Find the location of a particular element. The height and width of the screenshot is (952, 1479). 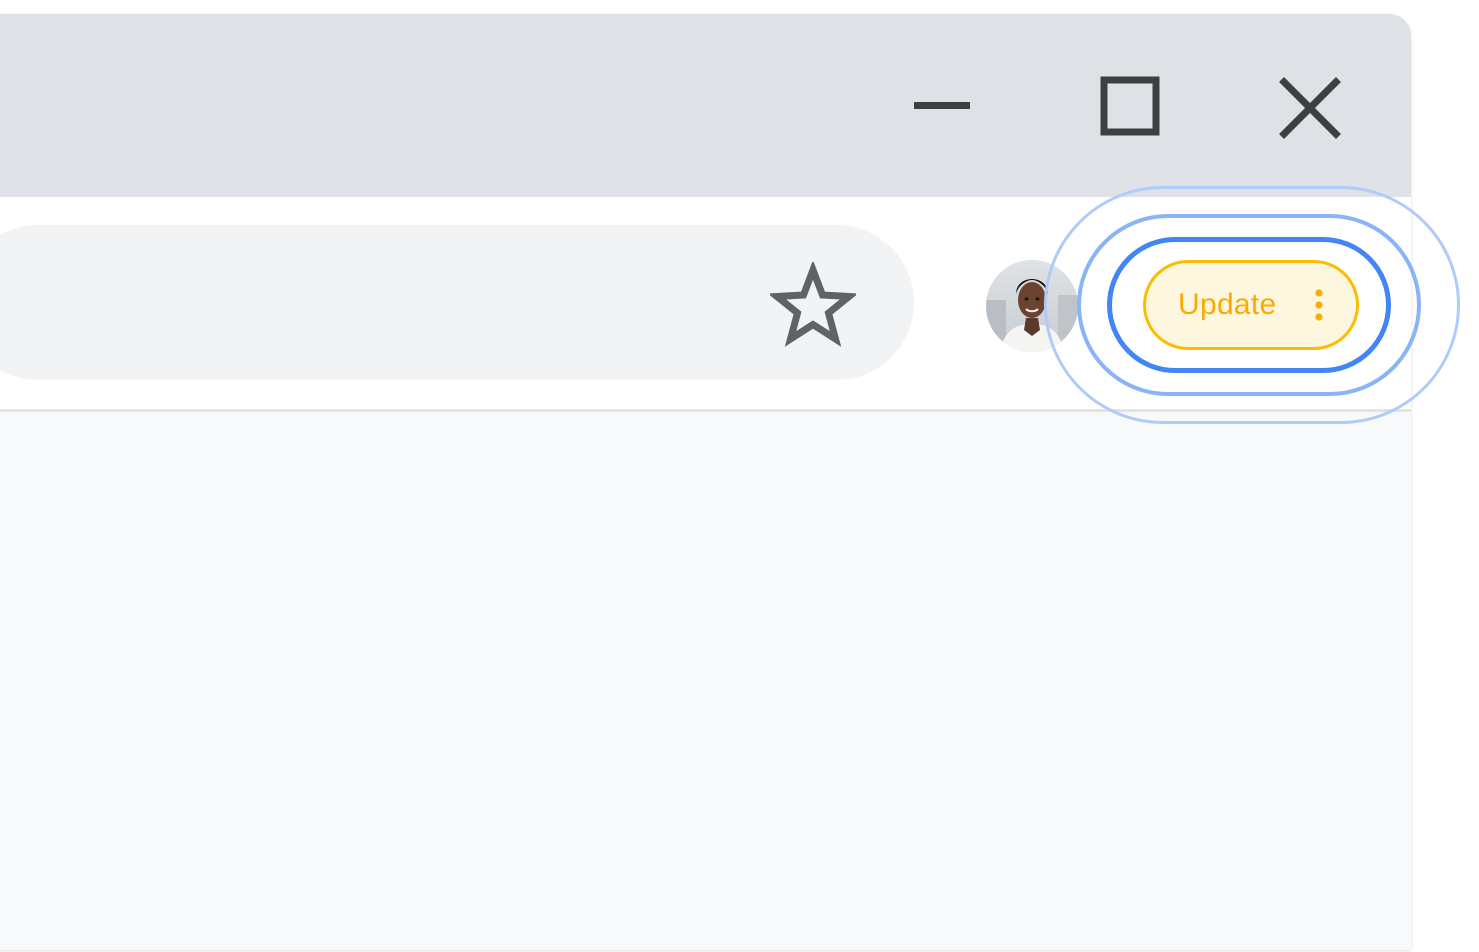

bookmark-star-icon is located at coordinates (813, 304).